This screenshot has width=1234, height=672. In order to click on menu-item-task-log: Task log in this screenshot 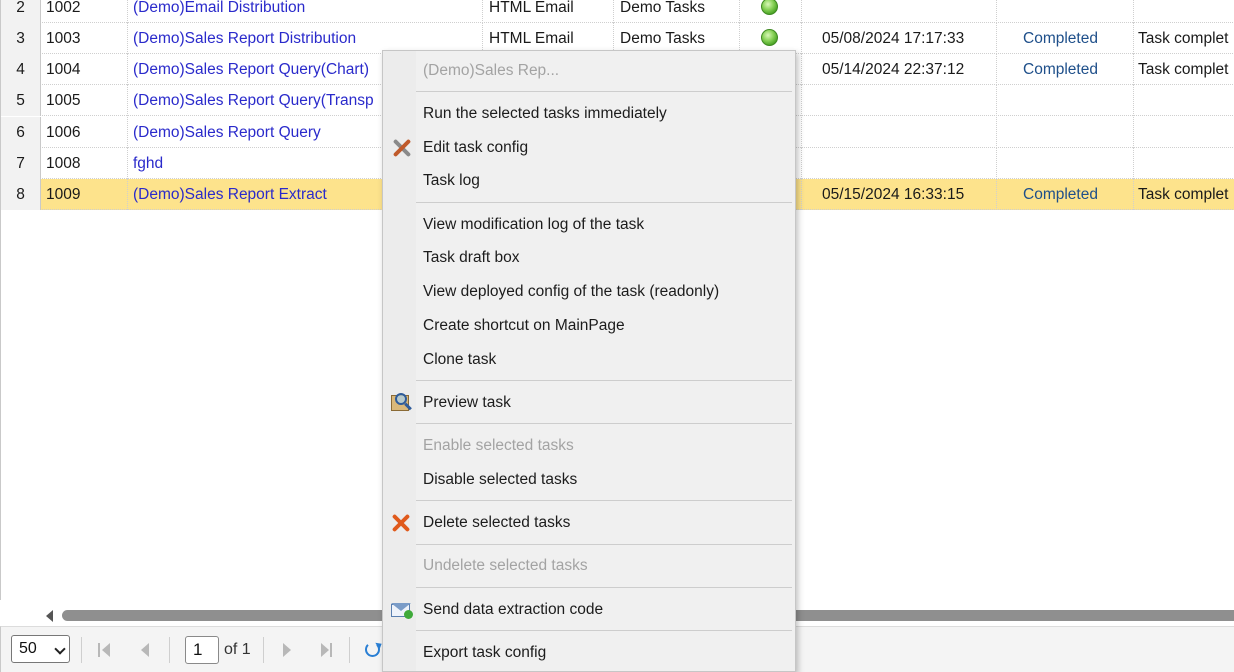, I will do `click(451, 181)`.